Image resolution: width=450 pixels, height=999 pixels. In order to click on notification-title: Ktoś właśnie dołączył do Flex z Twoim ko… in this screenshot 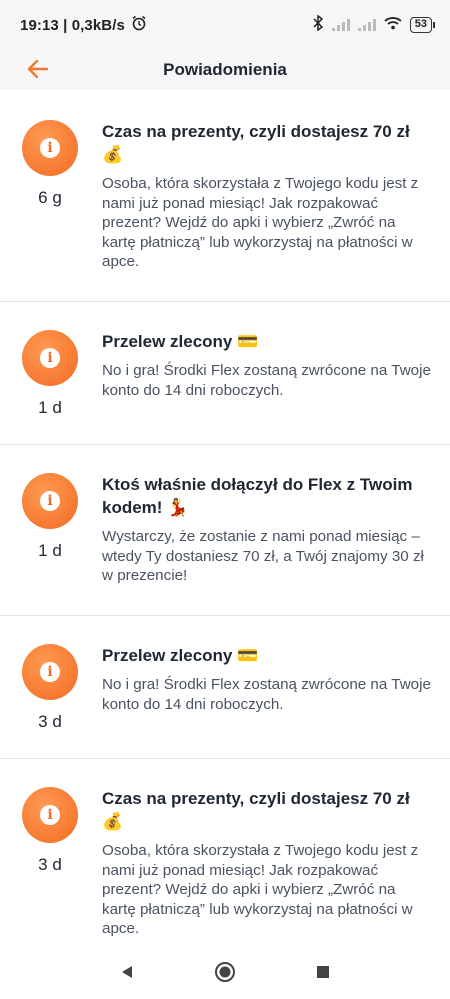, I will do `click(257, 496)`.